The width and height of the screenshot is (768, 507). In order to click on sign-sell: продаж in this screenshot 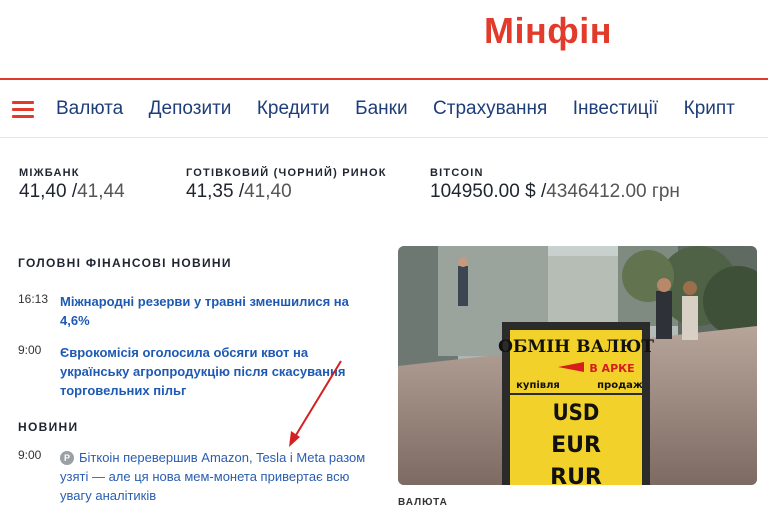, I will do `click(620, 385)`.